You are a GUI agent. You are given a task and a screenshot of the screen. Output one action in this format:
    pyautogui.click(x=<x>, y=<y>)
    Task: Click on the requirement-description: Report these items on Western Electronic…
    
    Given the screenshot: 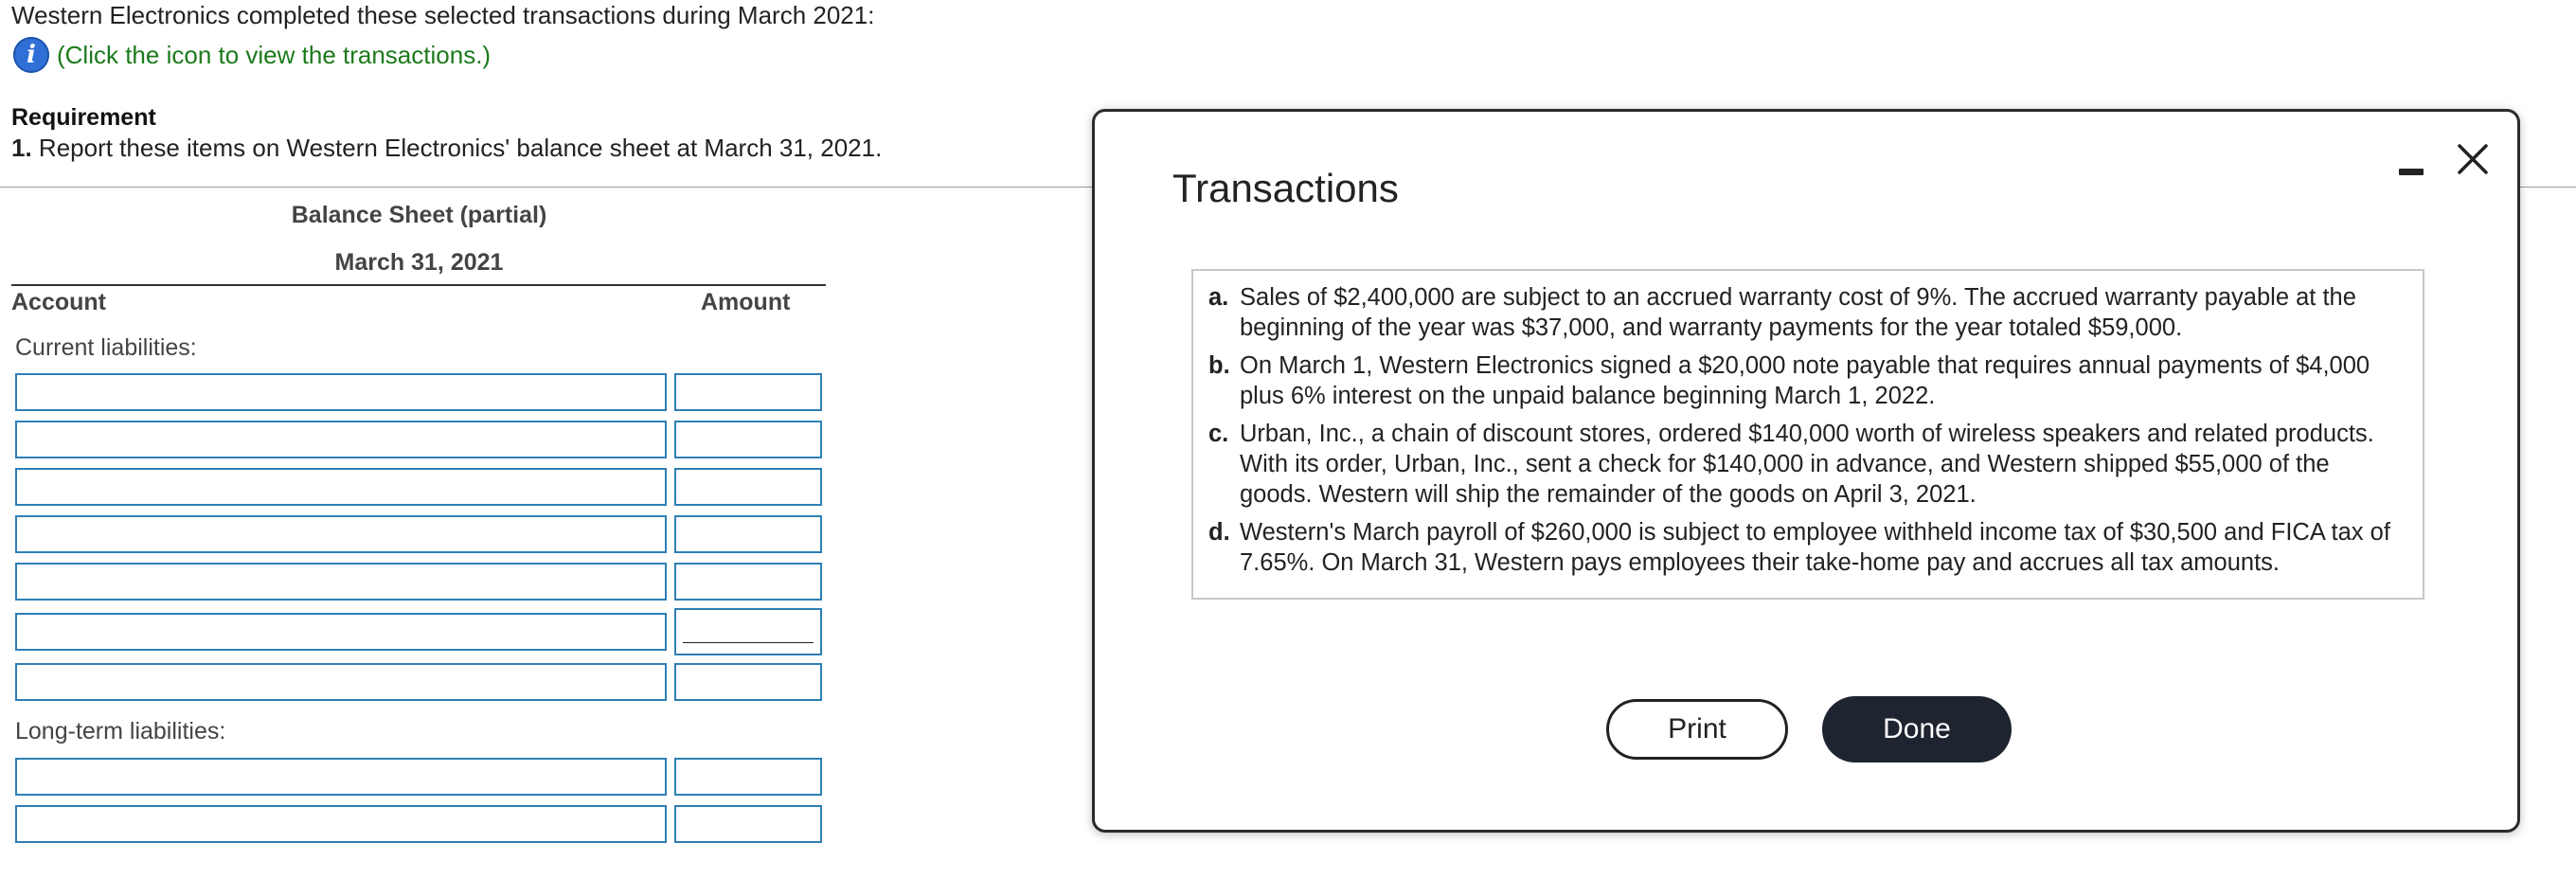 What is the action you would take?
    pyautogui.click(x=460, y=148)
    